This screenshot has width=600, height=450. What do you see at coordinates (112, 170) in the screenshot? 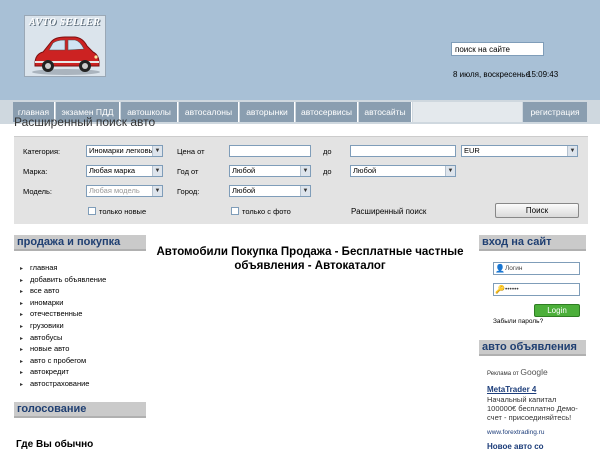
I see `brand-value: Любая марка` at bounding box center [112, 170].